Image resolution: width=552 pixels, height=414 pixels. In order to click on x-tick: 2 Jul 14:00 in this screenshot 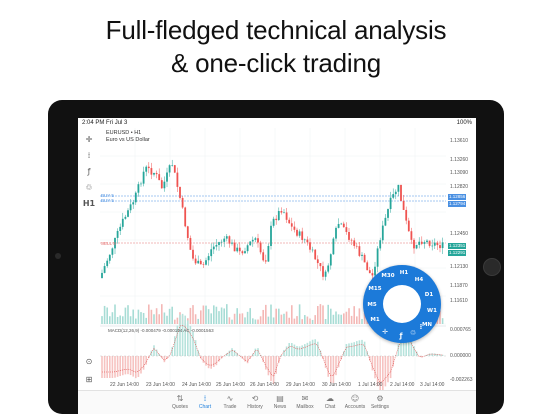, I will do `click(402, 385)`.